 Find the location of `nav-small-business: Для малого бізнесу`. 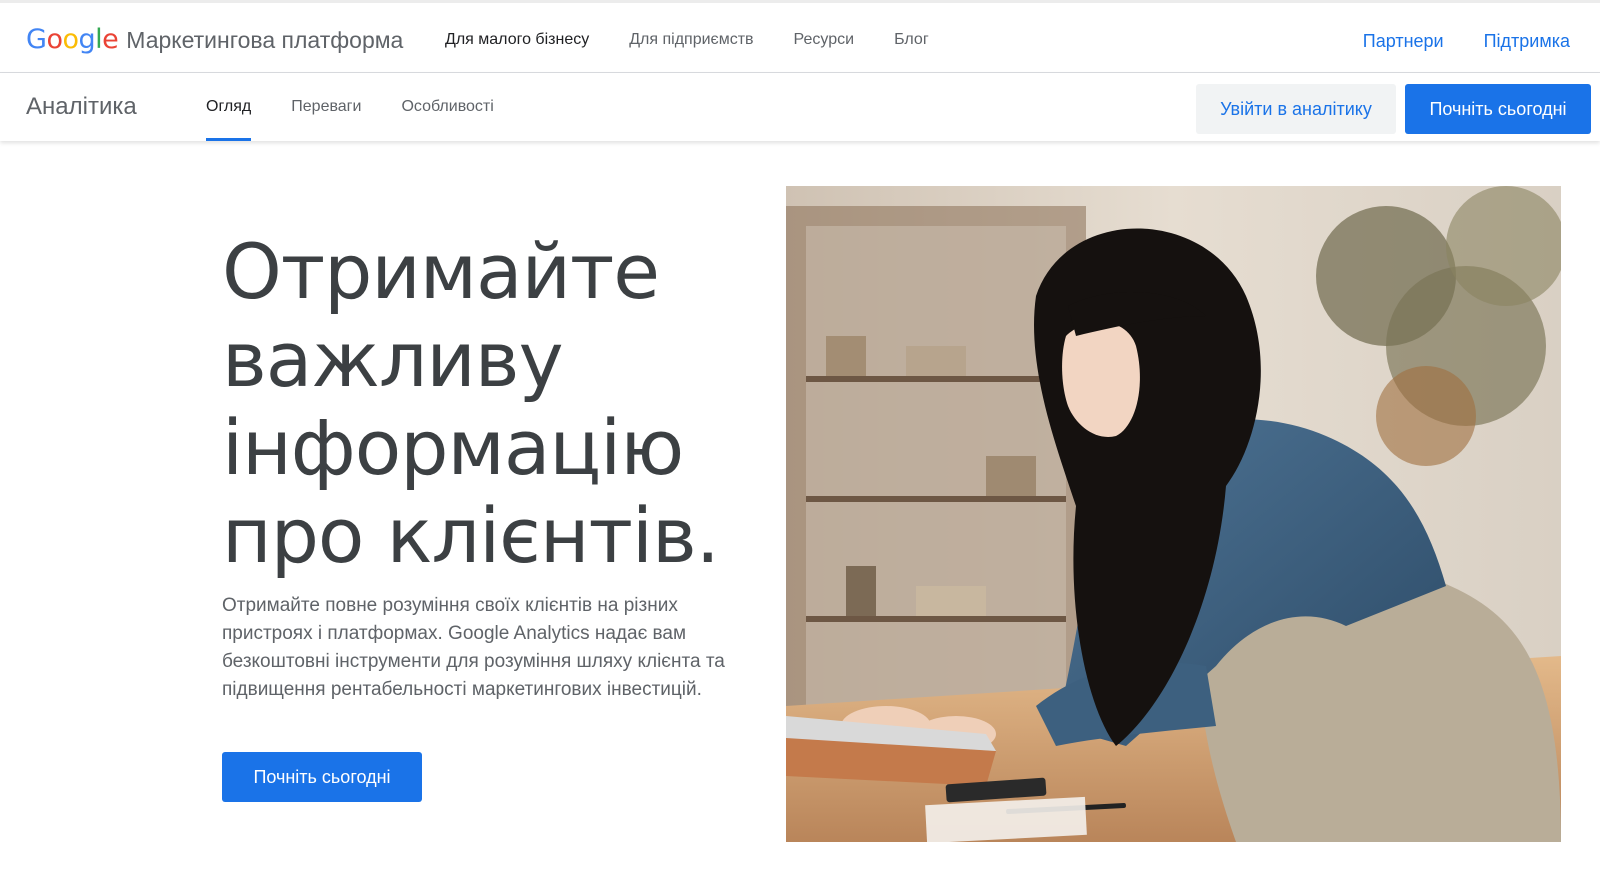

nav-small-business: Для малого бізнесу is located at coordinates (517, 40).